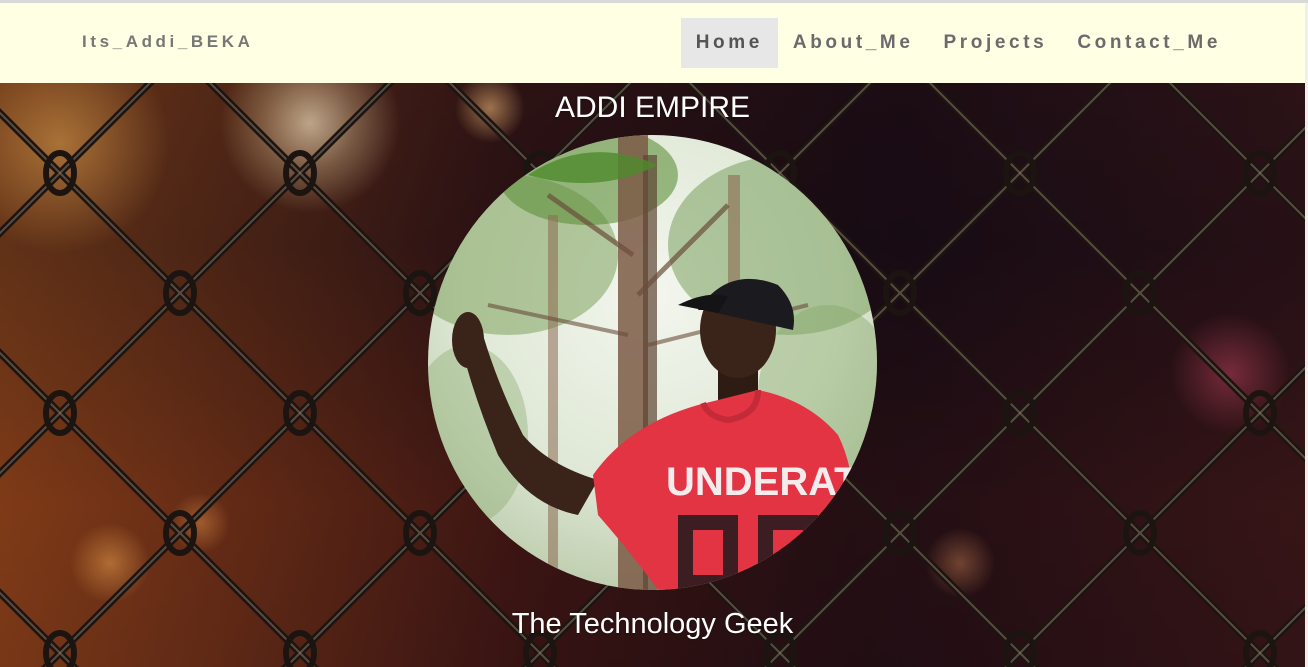 The height and width of the screenshot is (667, 1308). I want to click on nav-item-about-me: About_Me, so click(853, 43).